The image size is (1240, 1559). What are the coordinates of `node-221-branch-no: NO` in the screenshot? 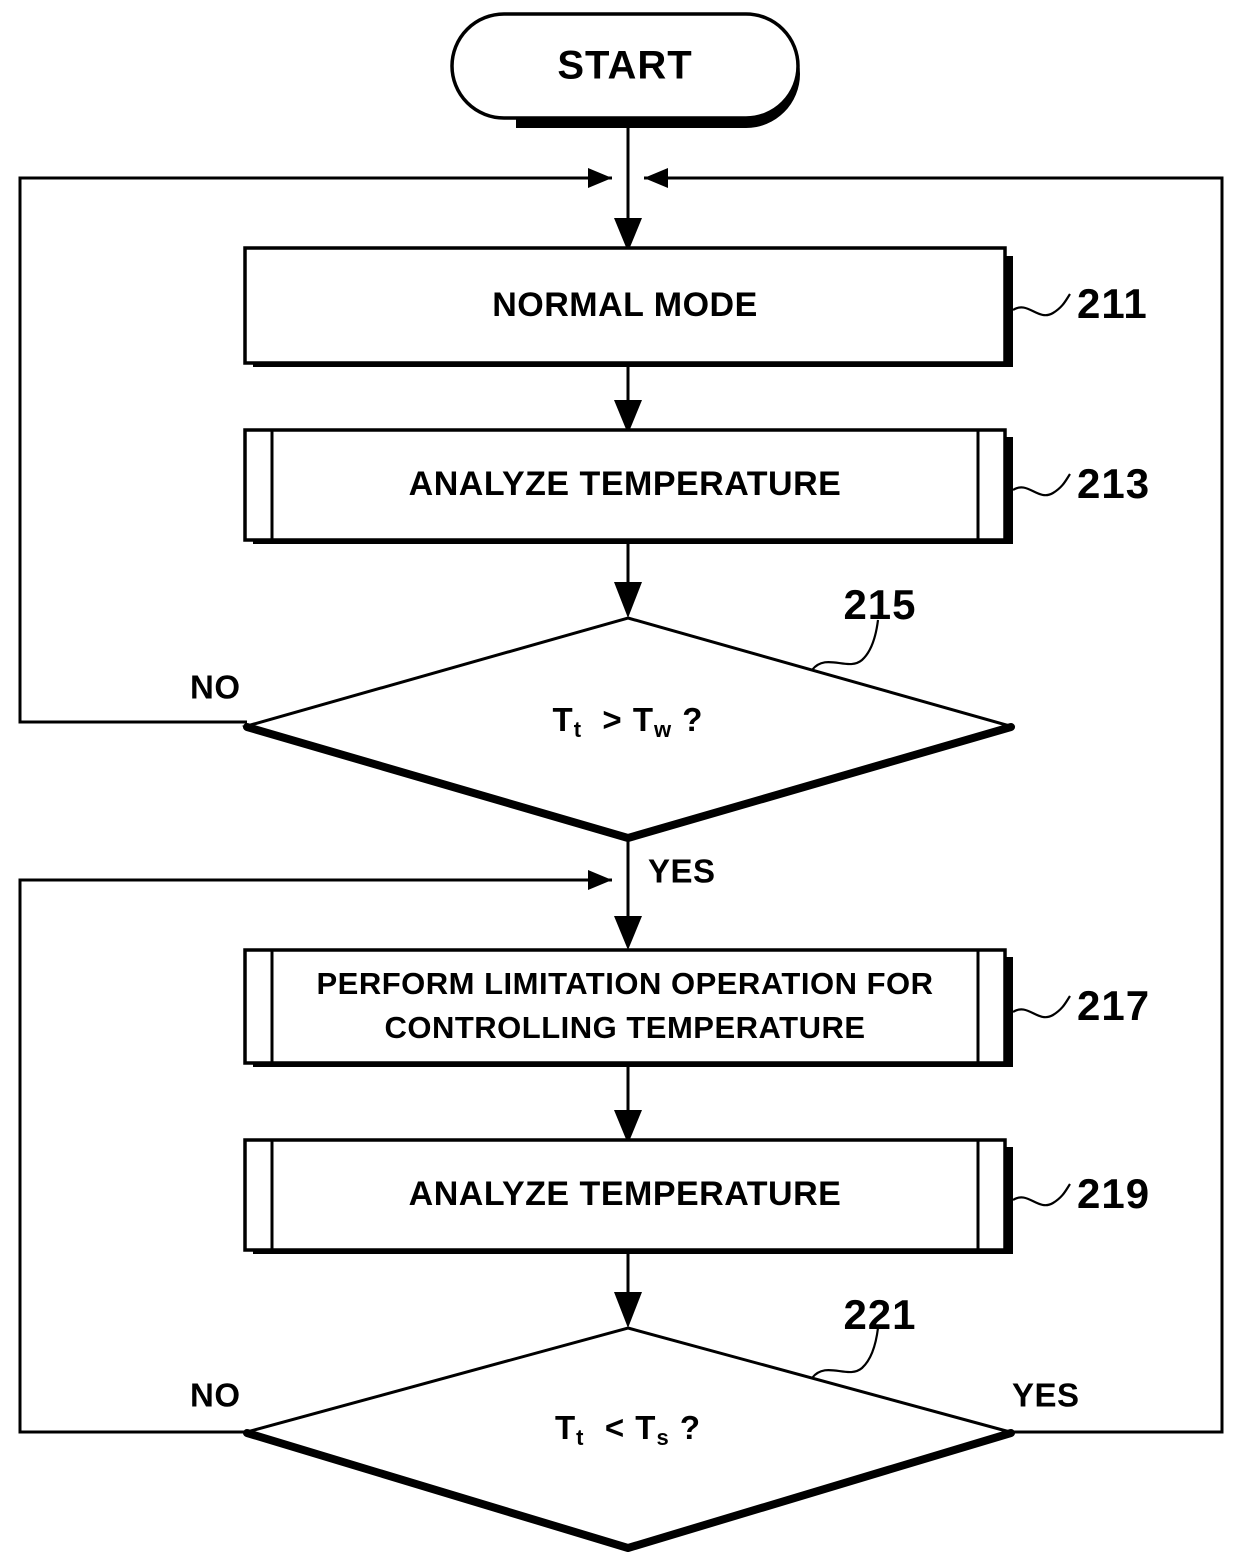 It's located at (215, 1395).